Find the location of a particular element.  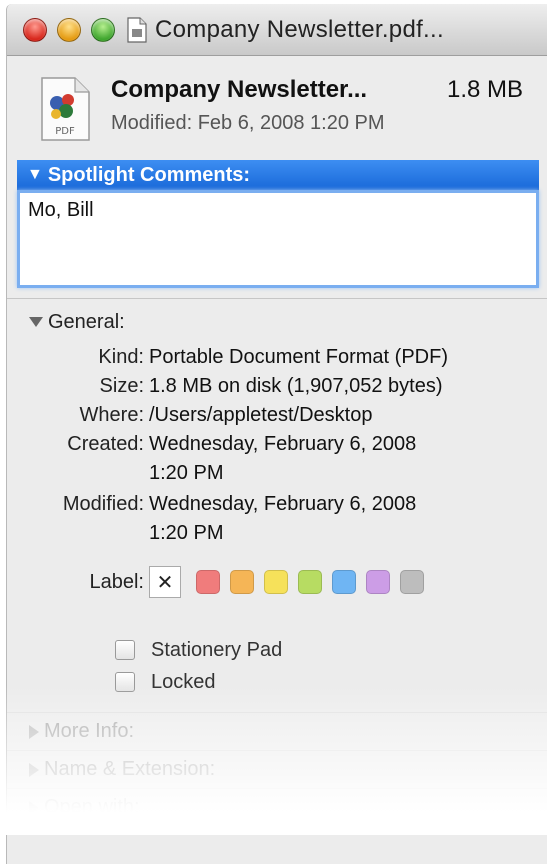

locked-checkbox is located at coordinates (125, 682).